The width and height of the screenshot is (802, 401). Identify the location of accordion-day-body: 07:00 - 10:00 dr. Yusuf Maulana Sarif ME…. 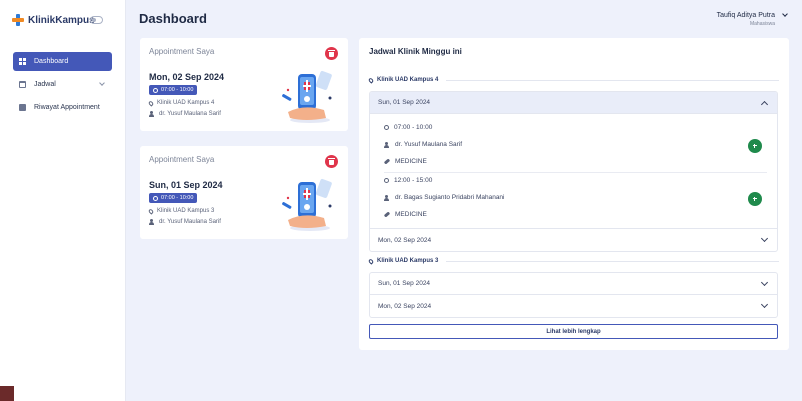
(573, 171).